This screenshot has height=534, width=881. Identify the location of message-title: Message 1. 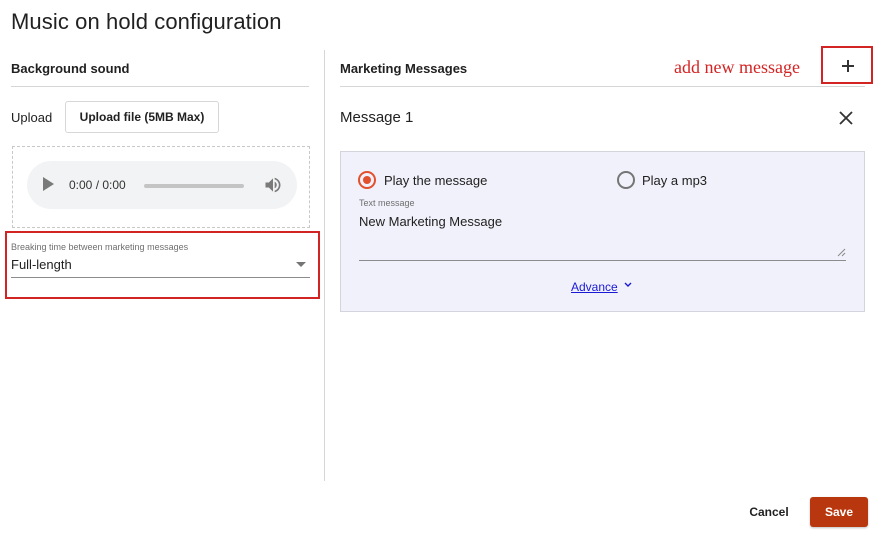
(377, 117).